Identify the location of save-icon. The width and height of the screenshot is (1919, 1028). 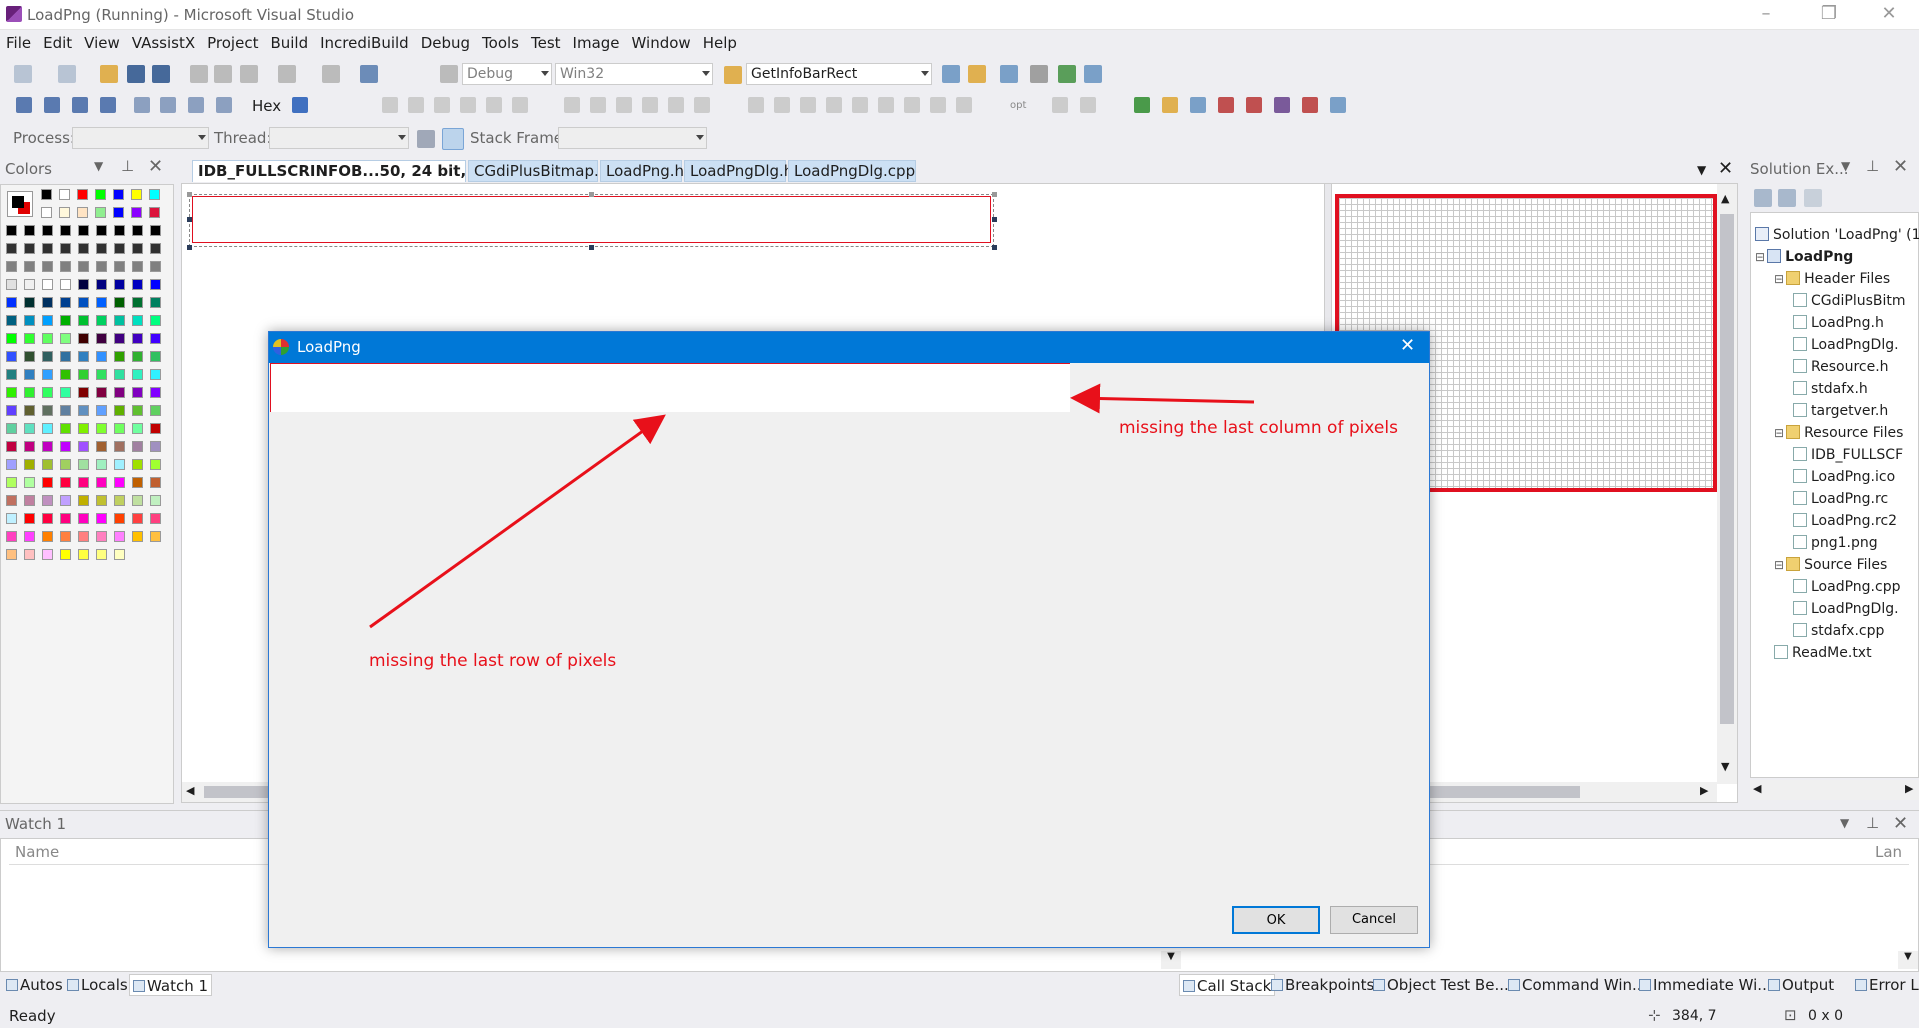
(136, 74).